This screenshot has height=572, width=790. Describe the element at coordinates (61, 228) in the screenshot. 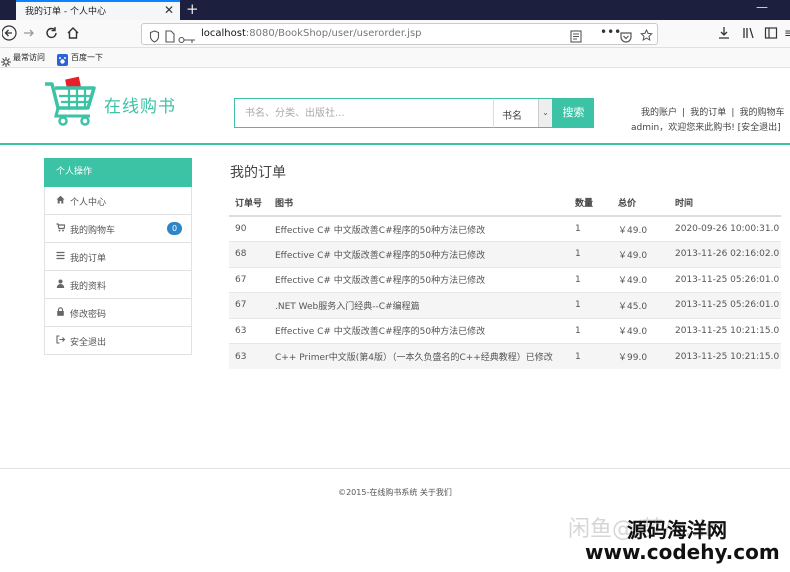

I see `cart-icon` at that location.